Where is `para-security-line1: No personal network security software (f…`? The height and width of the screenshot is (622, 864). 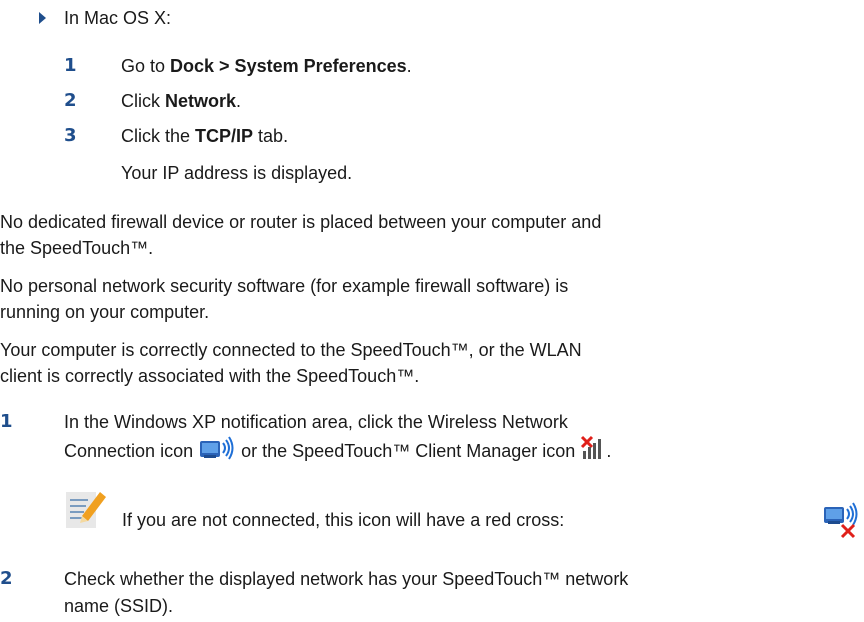 para-security-line1: No personal network security software (f… is located at coordinates (284, 286).